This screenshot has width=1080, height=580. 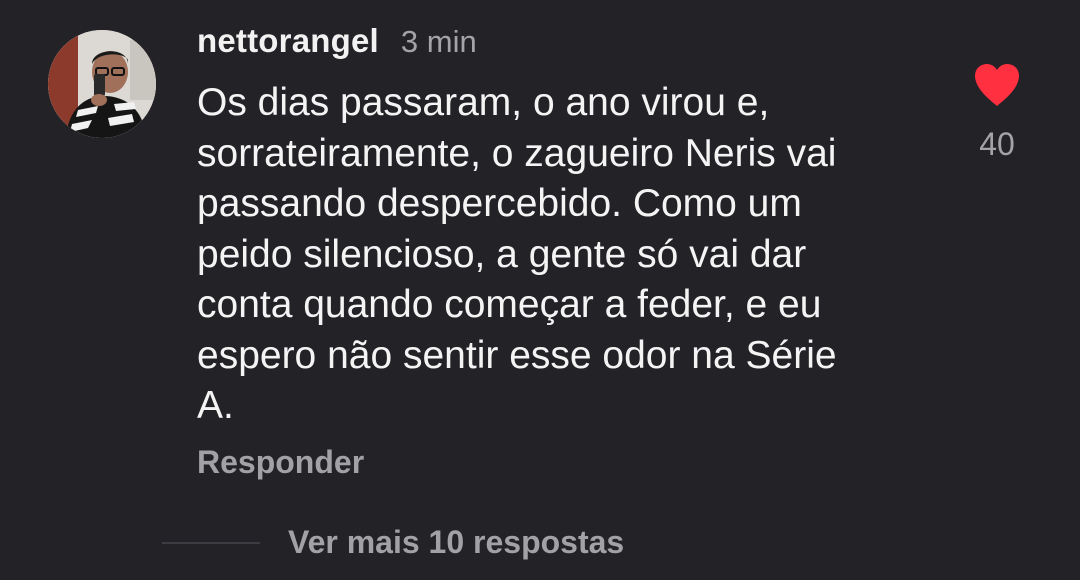 What do you see at coordinates (499, 203) in the screenshot?
I see `comment-text-line: passando despercebido. Como um` at bounding box center [499, 203].